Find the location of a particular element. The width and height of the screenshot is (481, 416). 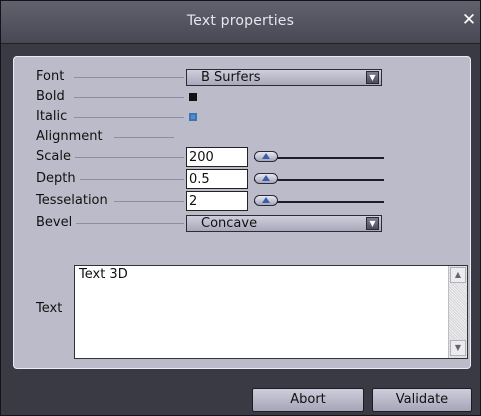

abort-button: Abort is located at coordinates (308, 400).